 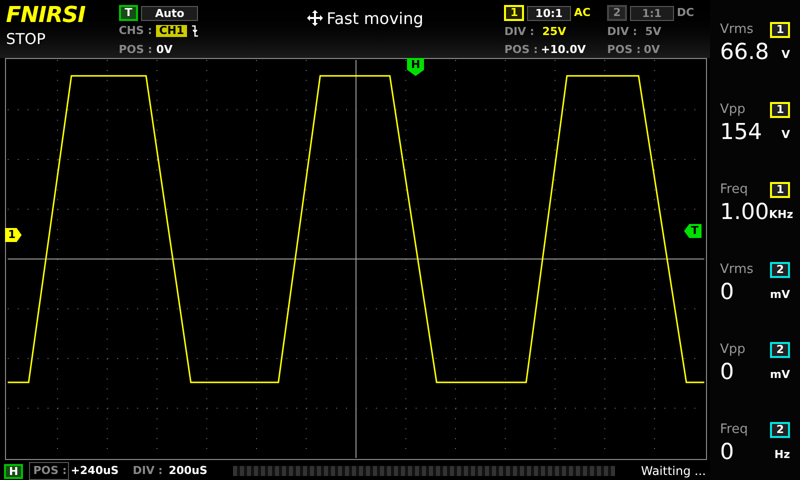 I want to click on channel-position: 0V, so click(x=652, y=50).